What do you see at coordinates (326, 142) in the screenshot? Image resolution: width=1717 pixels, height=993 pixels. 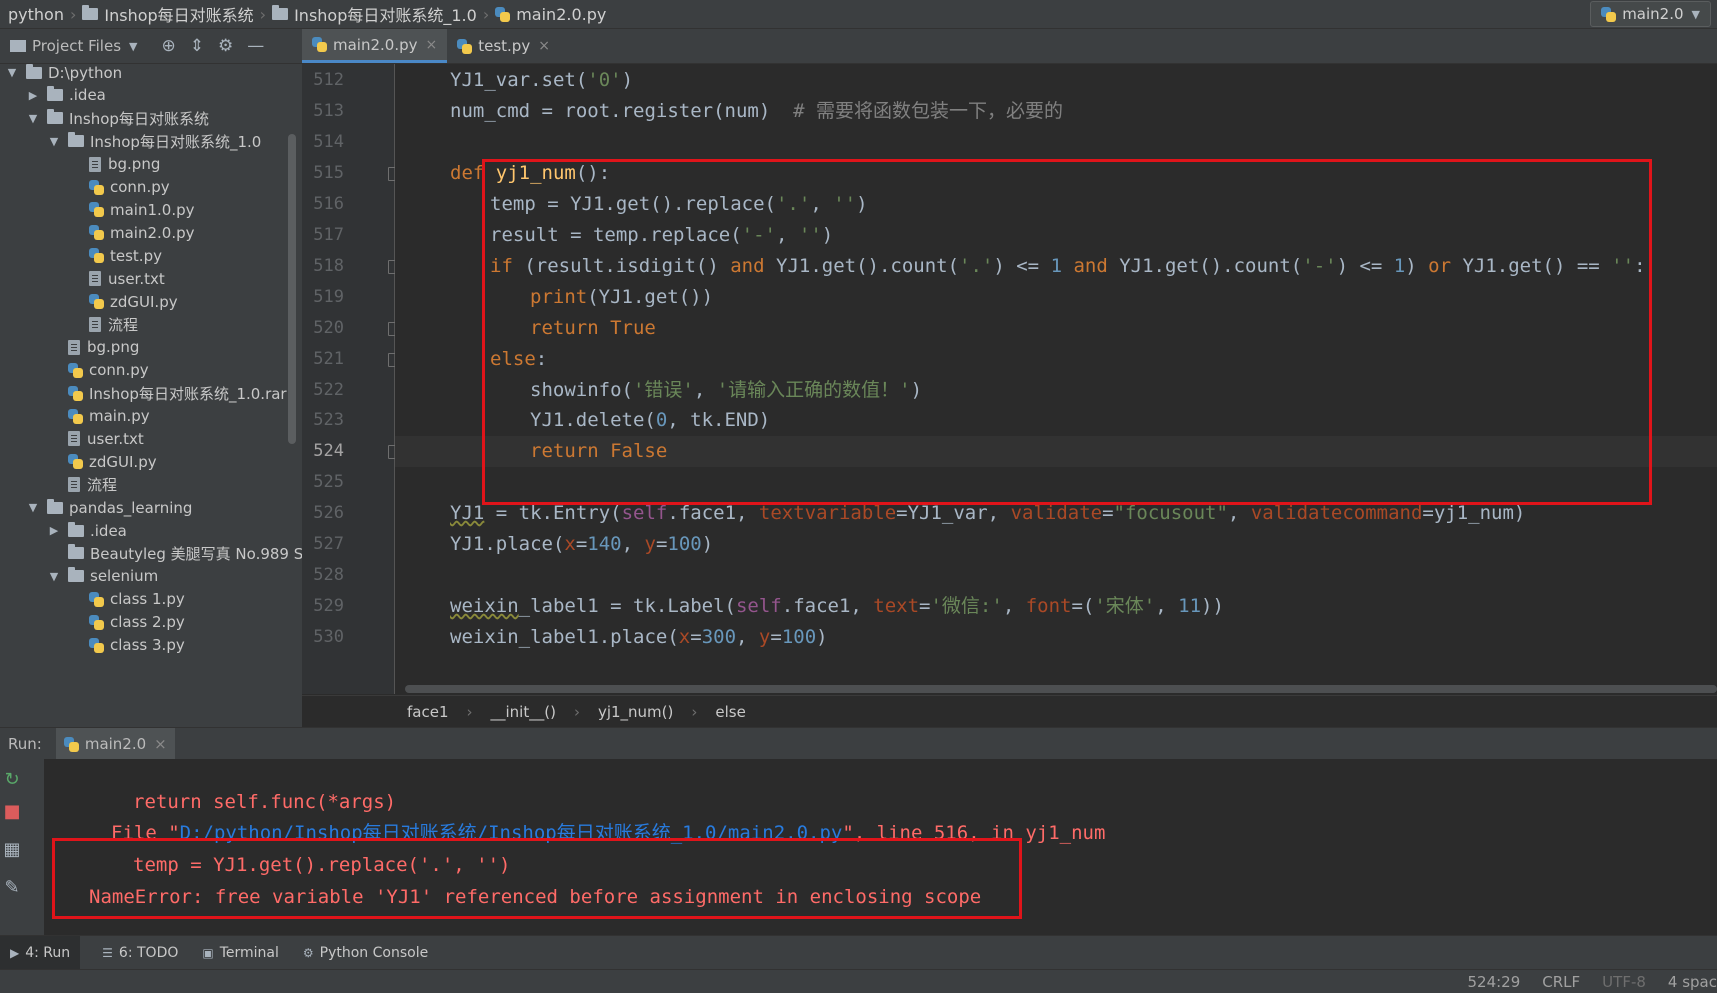 I see `line-number: 514` at bounding box center [326, 142].